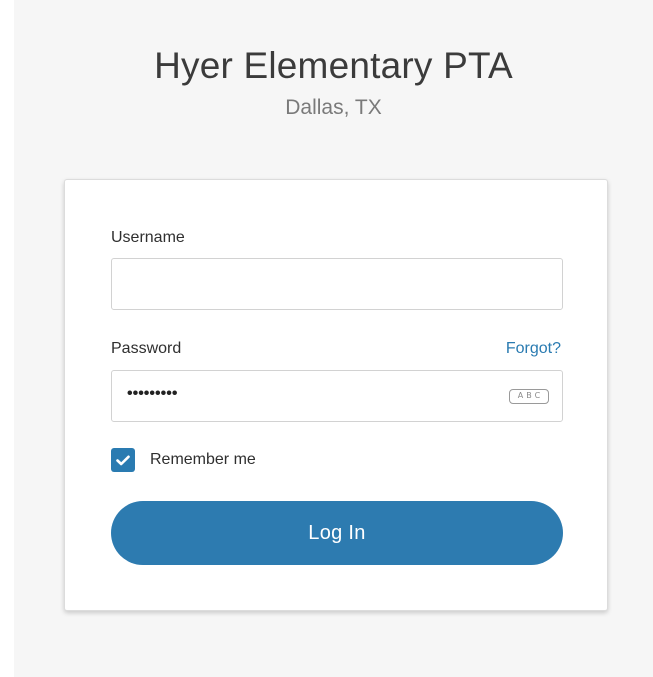 This screenshot has height=677, width=653. I want to click on password-value: •••••••••, so click(152, 393).